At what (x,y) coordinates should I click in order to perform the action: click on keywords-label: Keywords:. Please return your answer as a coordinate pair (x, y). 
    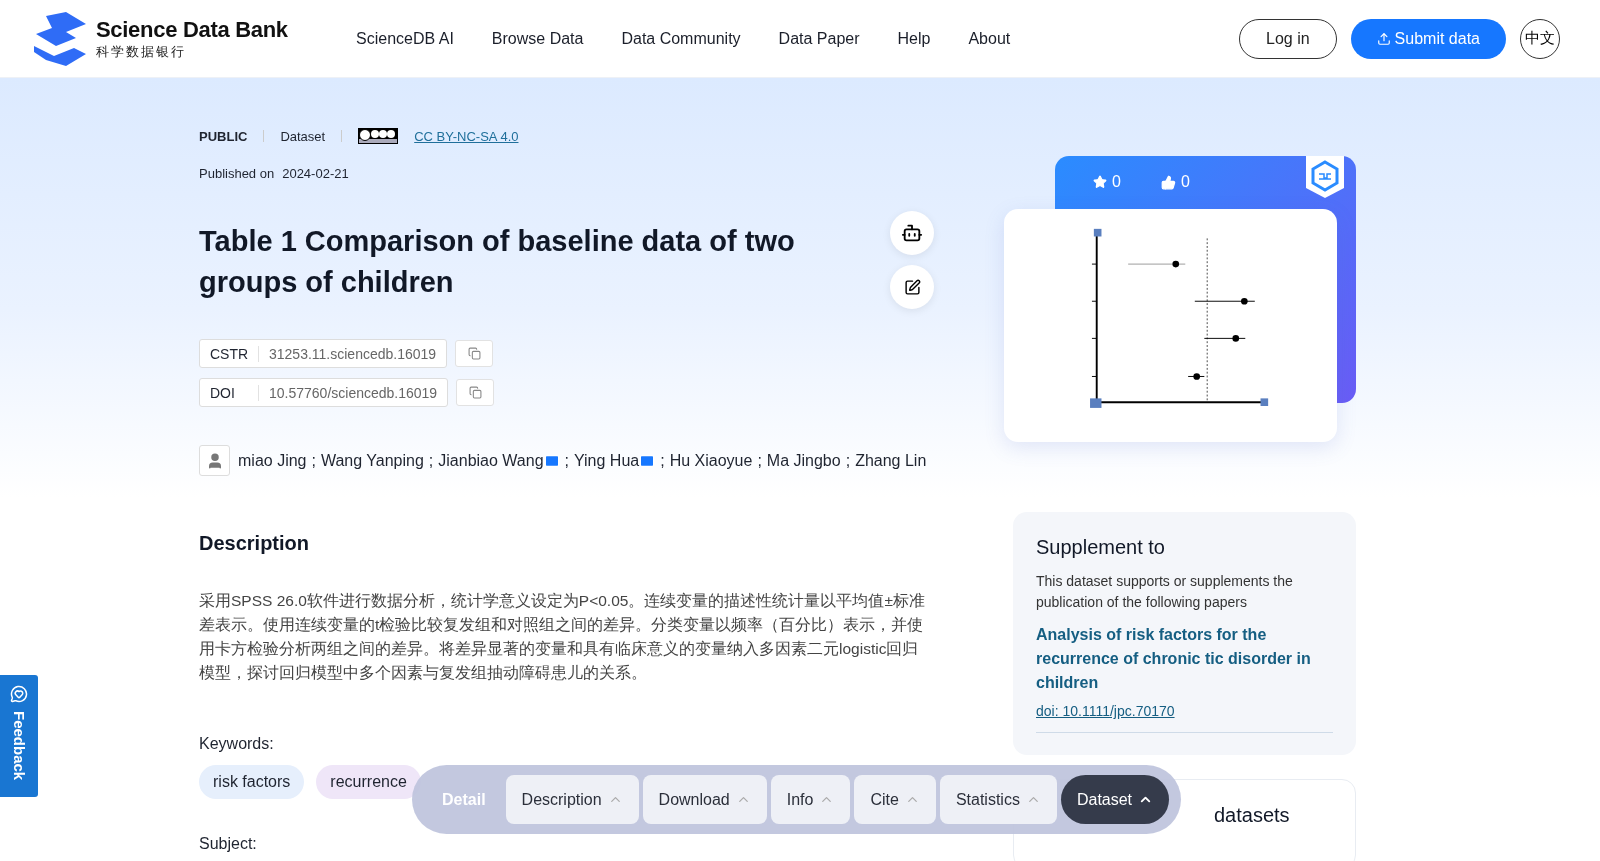
    Looking at the image, I should click on (237, 744).